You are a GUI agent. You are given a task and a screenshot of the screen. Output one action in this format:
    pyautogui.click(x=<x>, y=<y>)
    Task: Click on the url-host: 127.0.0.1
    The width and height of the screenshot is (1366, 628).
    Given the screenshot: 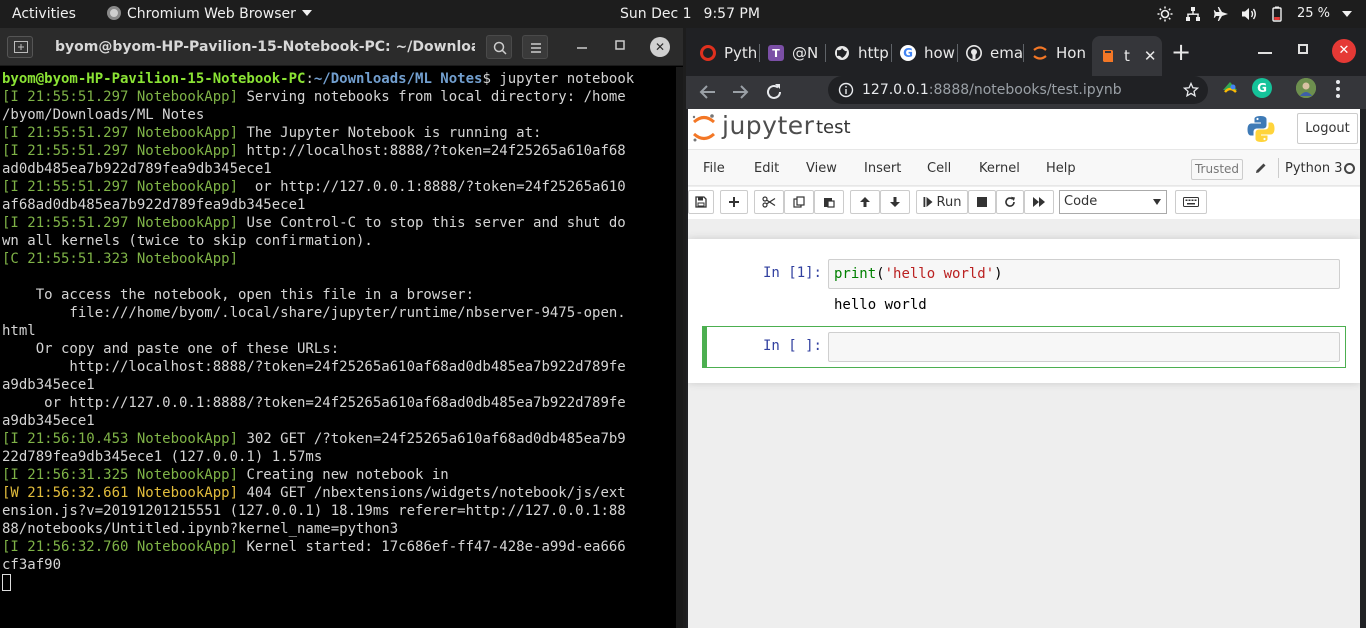 What is the action you would take?
    pyautogui.click(x=895, y=90)
    